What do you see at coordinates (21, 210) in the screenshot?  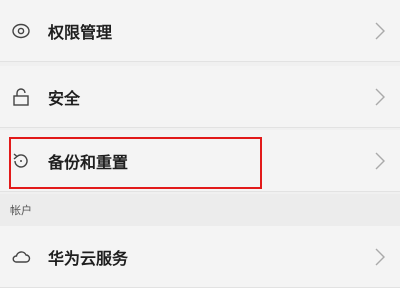 I see `section-header-label: 帐户` at bounding box center [21, 210].